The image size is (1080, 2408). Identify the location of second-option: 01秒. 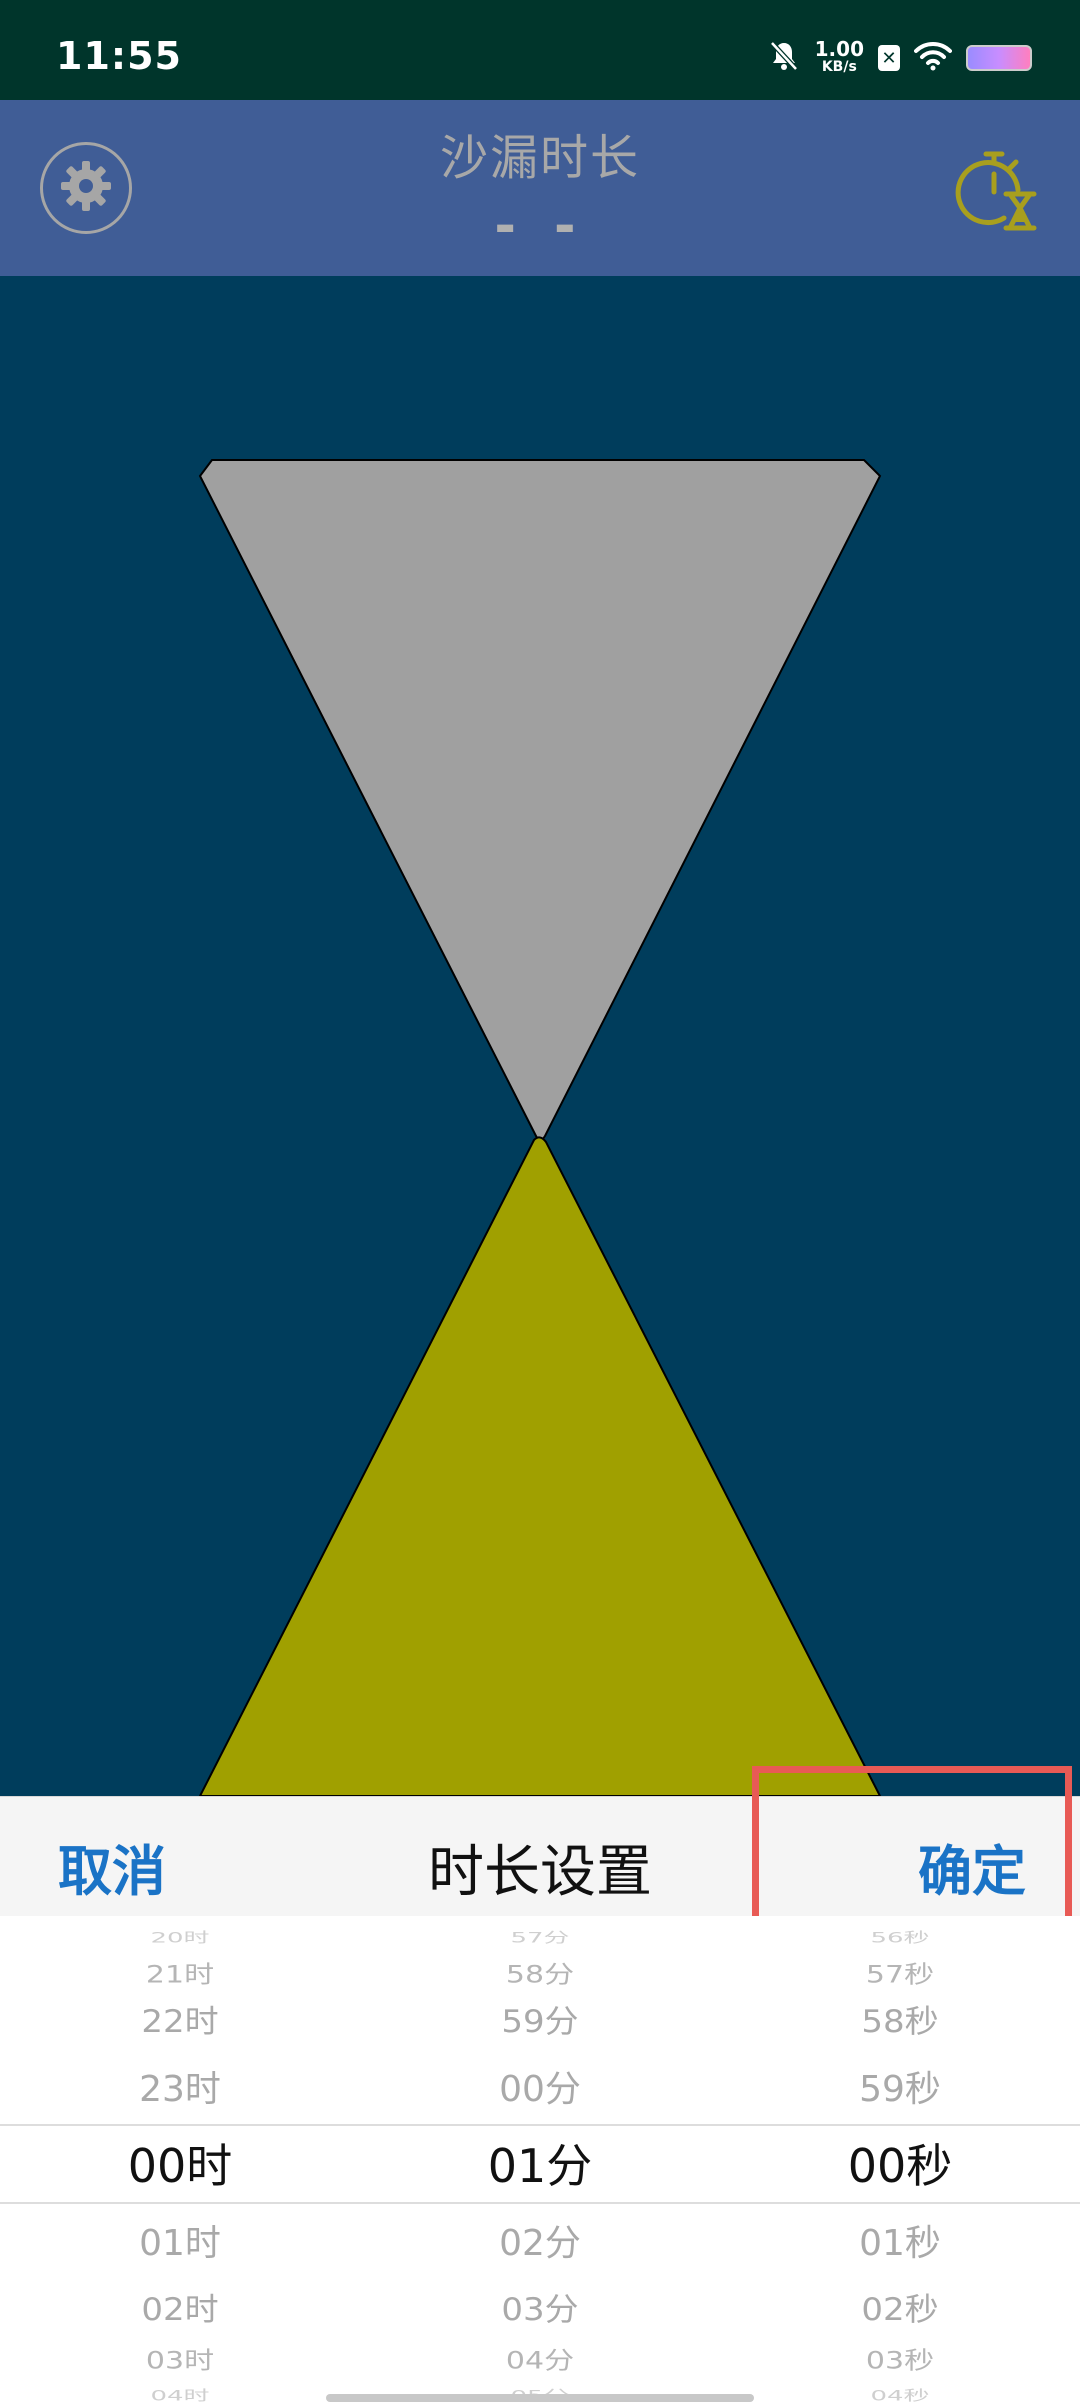
(900, 2240).